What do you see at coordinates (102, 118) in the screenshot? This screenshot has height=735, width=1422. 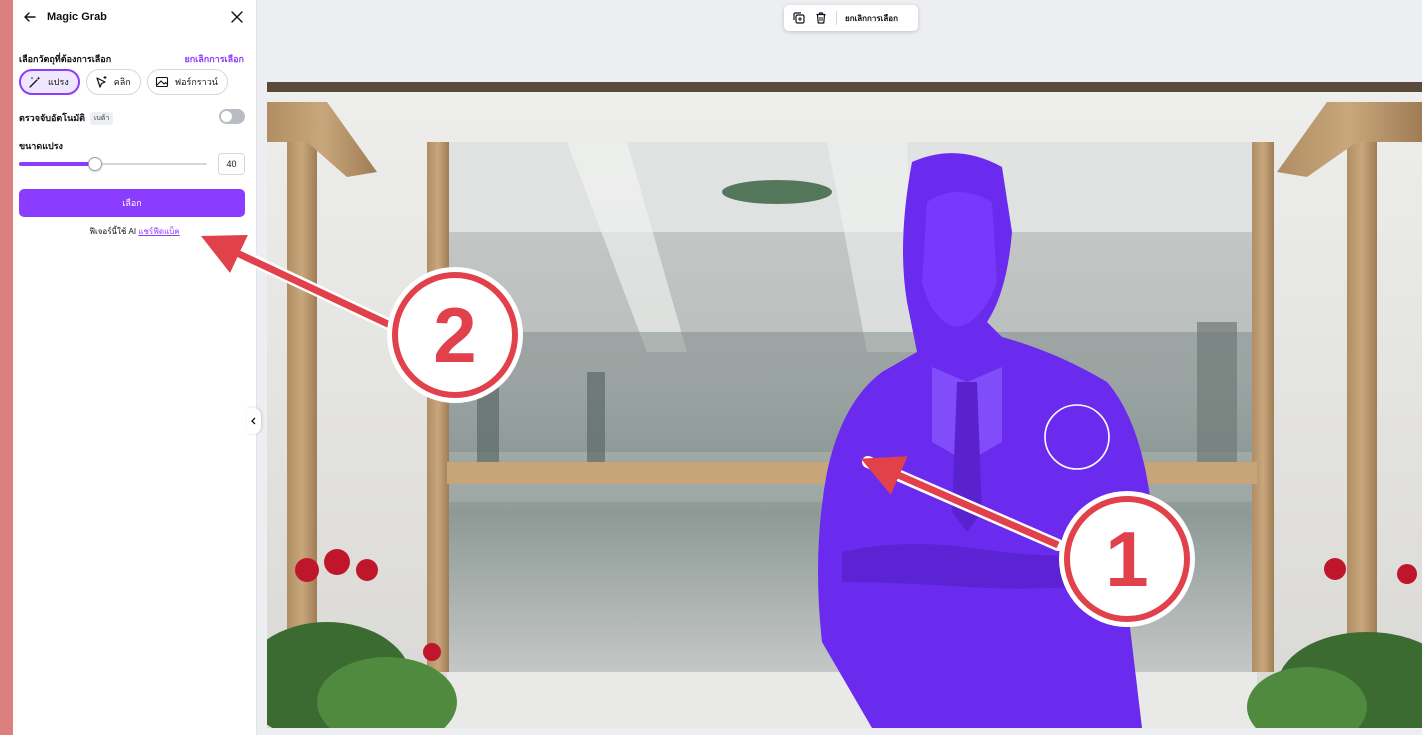 I see `beta-badge: เบต้า` at bounding box center [102, 118].